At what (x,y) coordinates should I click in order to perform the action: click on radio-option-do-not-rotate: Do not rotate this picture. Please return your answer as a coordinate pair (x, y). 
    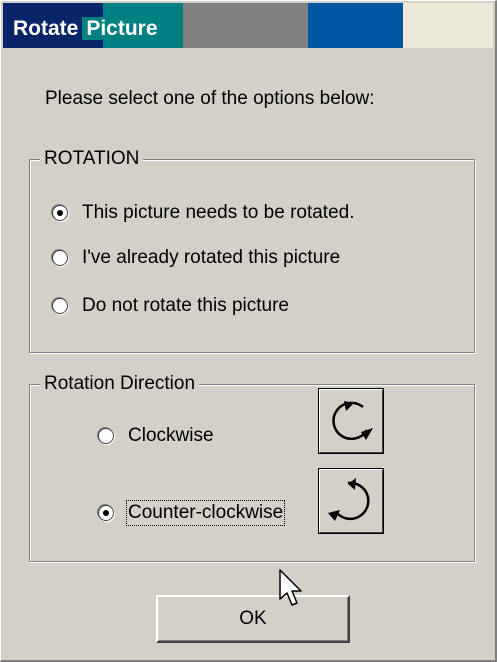
    Looking at the image, I should click on (170, 306).